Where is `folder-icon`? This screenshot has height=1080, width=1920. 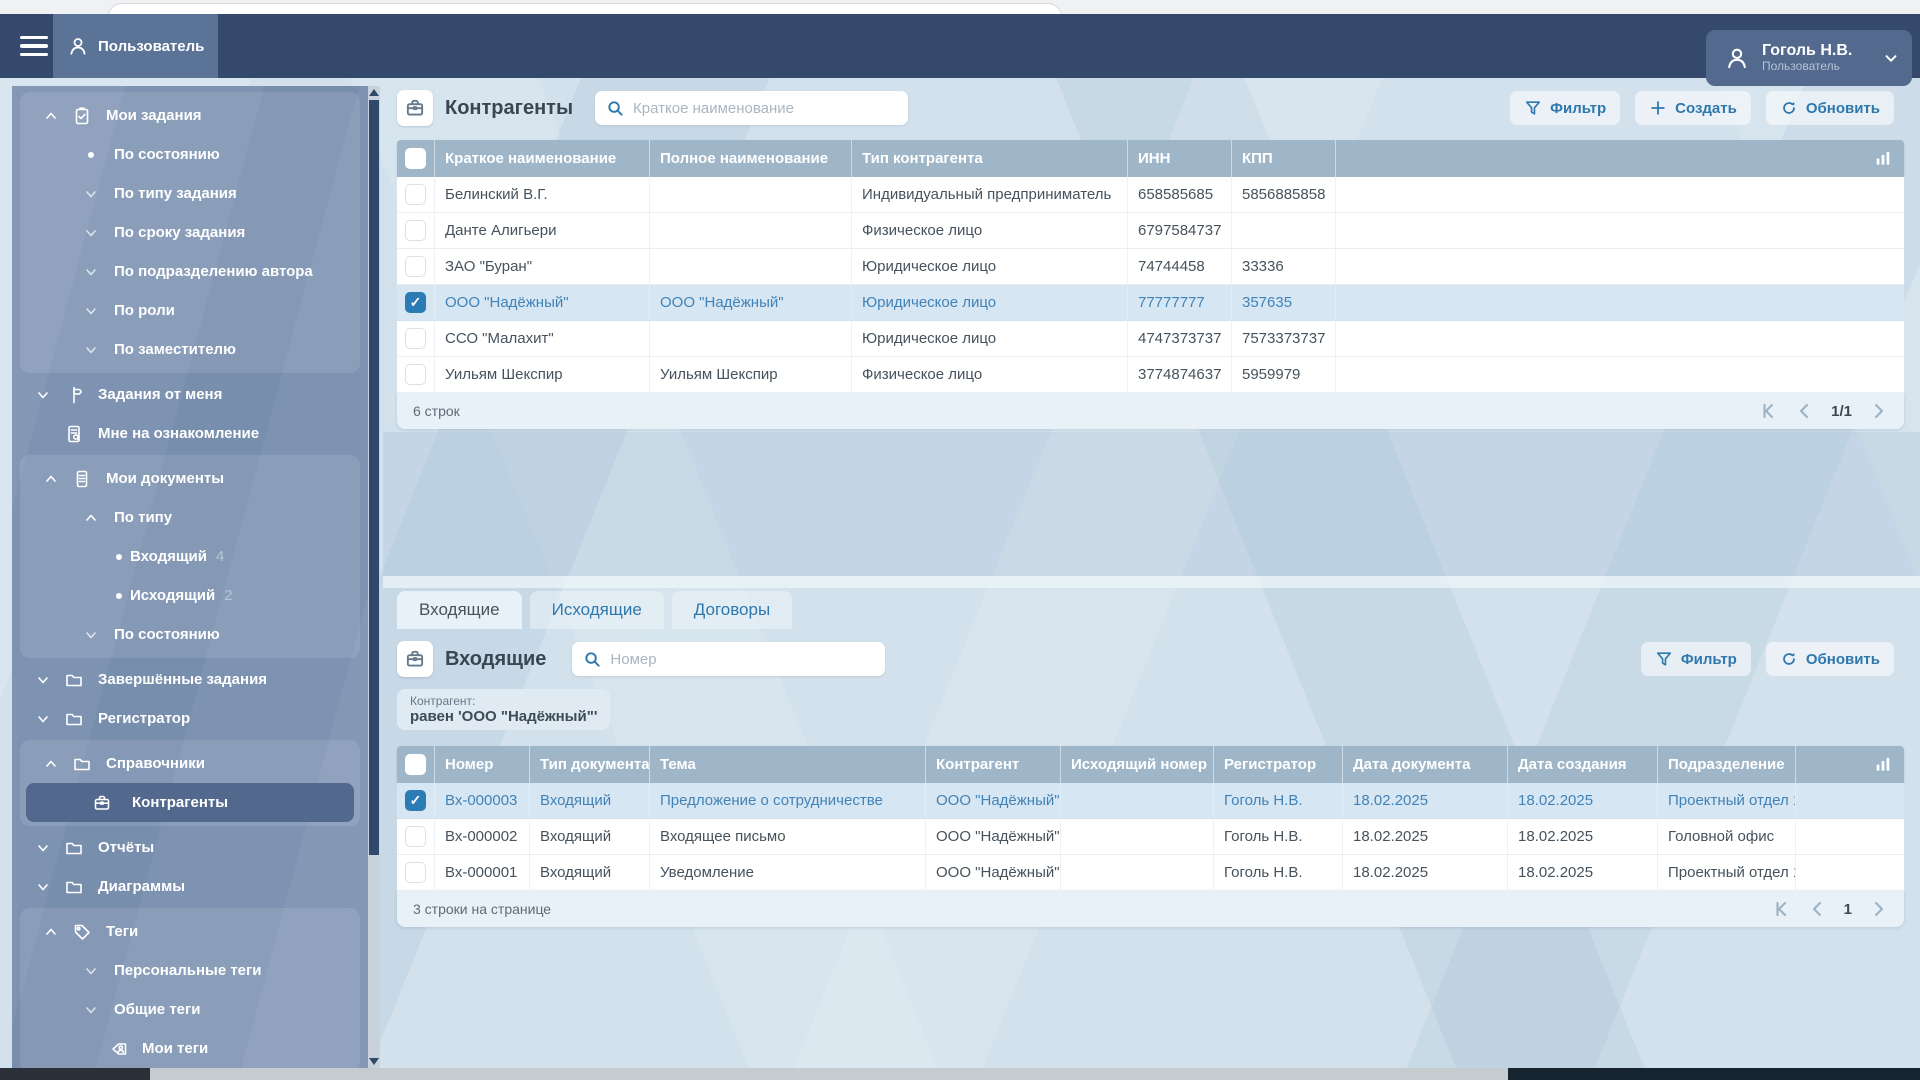
folder-icon is located at coordinates (74, 680).